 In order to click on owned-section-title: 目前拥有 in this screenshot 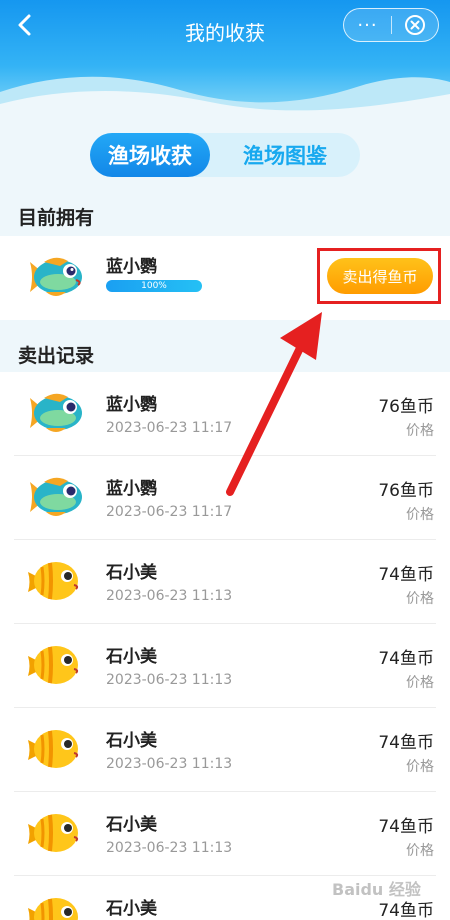, I will do `click(56, 218)`.